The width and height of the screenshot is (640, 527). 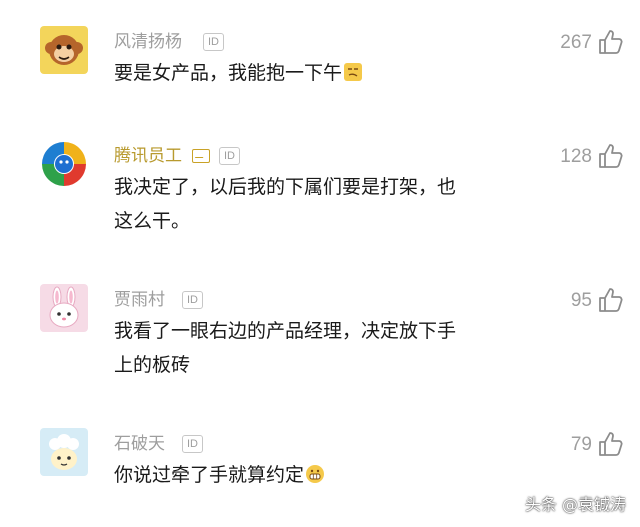 I want to click on comment-text-line: 要是女产品，我能抱一下午, so click(x=228, y=73).